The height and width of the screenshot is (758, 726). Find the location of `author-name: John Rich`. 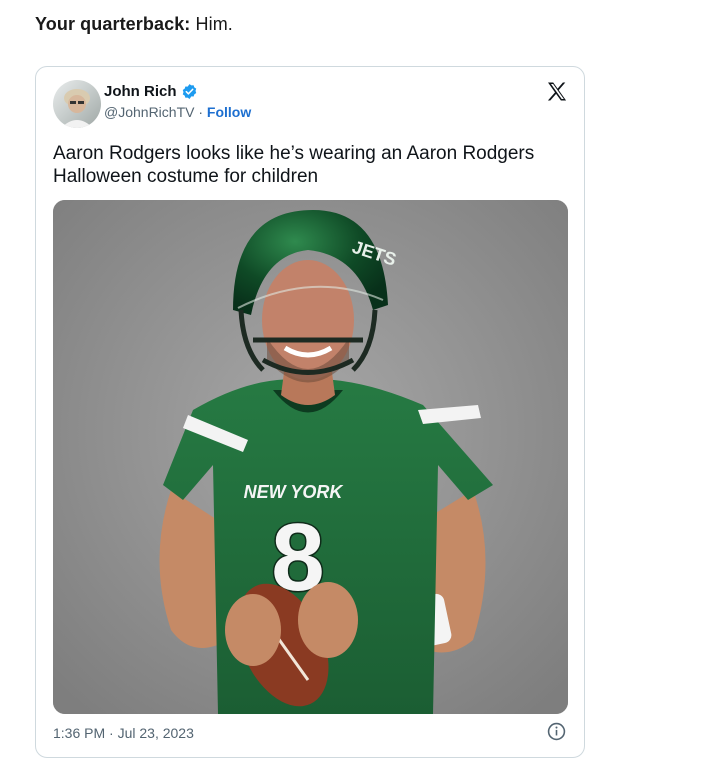

author-name: John Rich is located at coordinates (140, 91).